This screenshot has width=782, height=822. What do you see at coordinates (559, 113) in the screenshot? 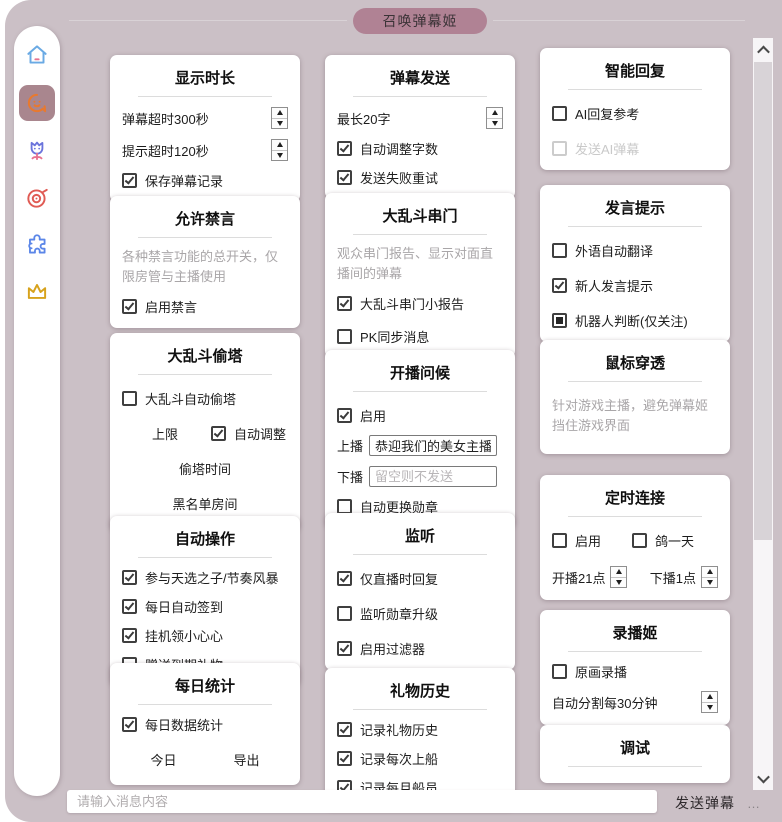
I see `ai-ref-checkbox` at bounding box center [559, 113].